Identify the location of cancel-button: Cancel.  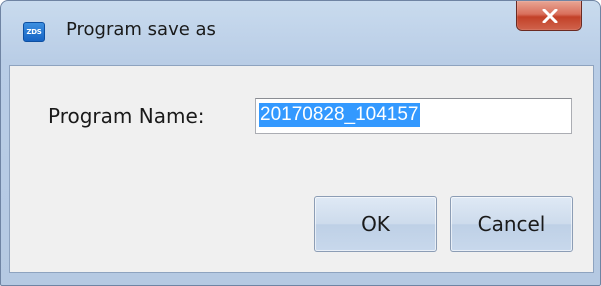
(511, 224).